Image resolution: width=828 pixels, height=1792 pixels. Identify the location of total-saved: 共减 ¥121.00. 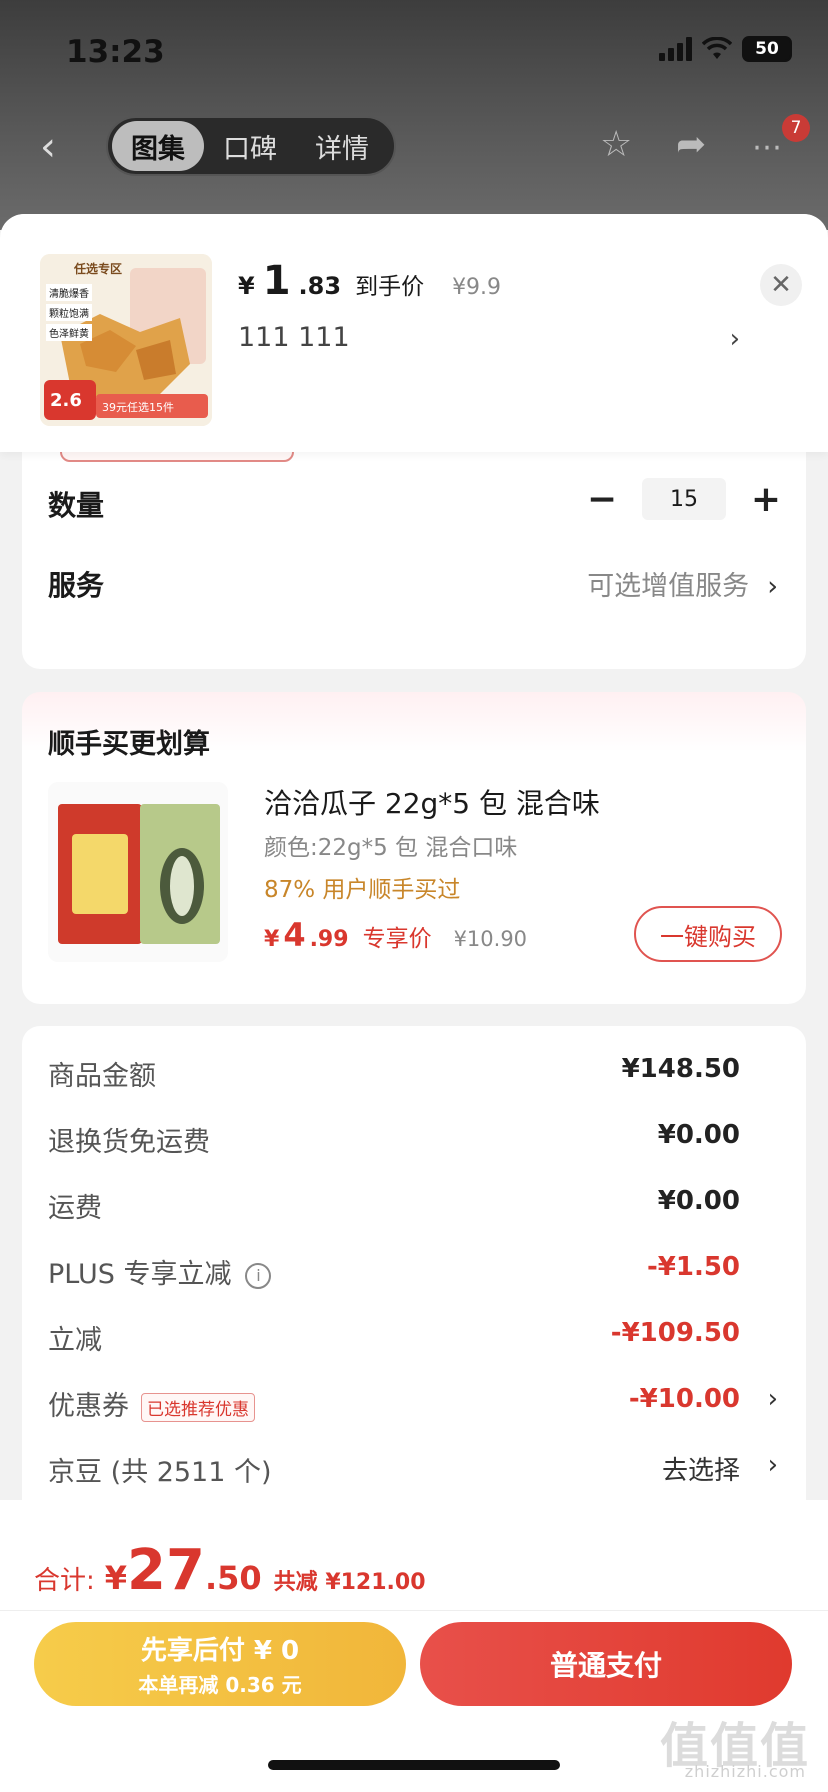
(349, 1582).